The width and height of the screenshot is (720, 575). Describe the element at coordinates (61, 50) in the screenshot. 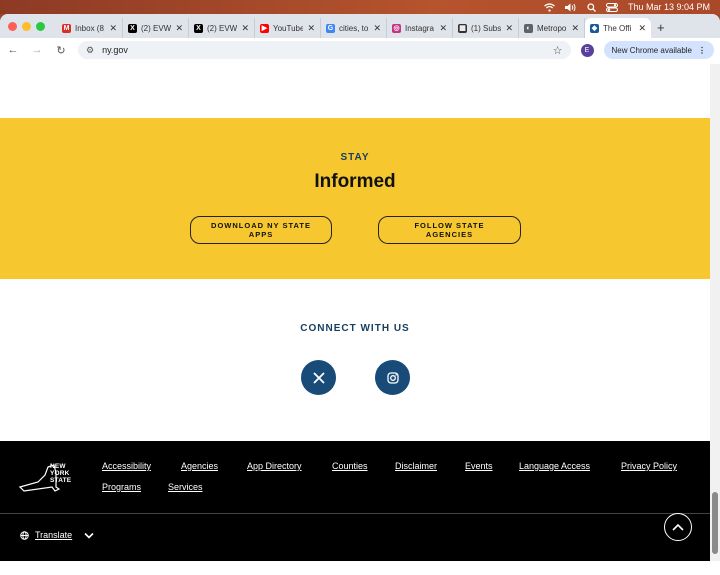

I see `reload-icon: ↻` at that location.